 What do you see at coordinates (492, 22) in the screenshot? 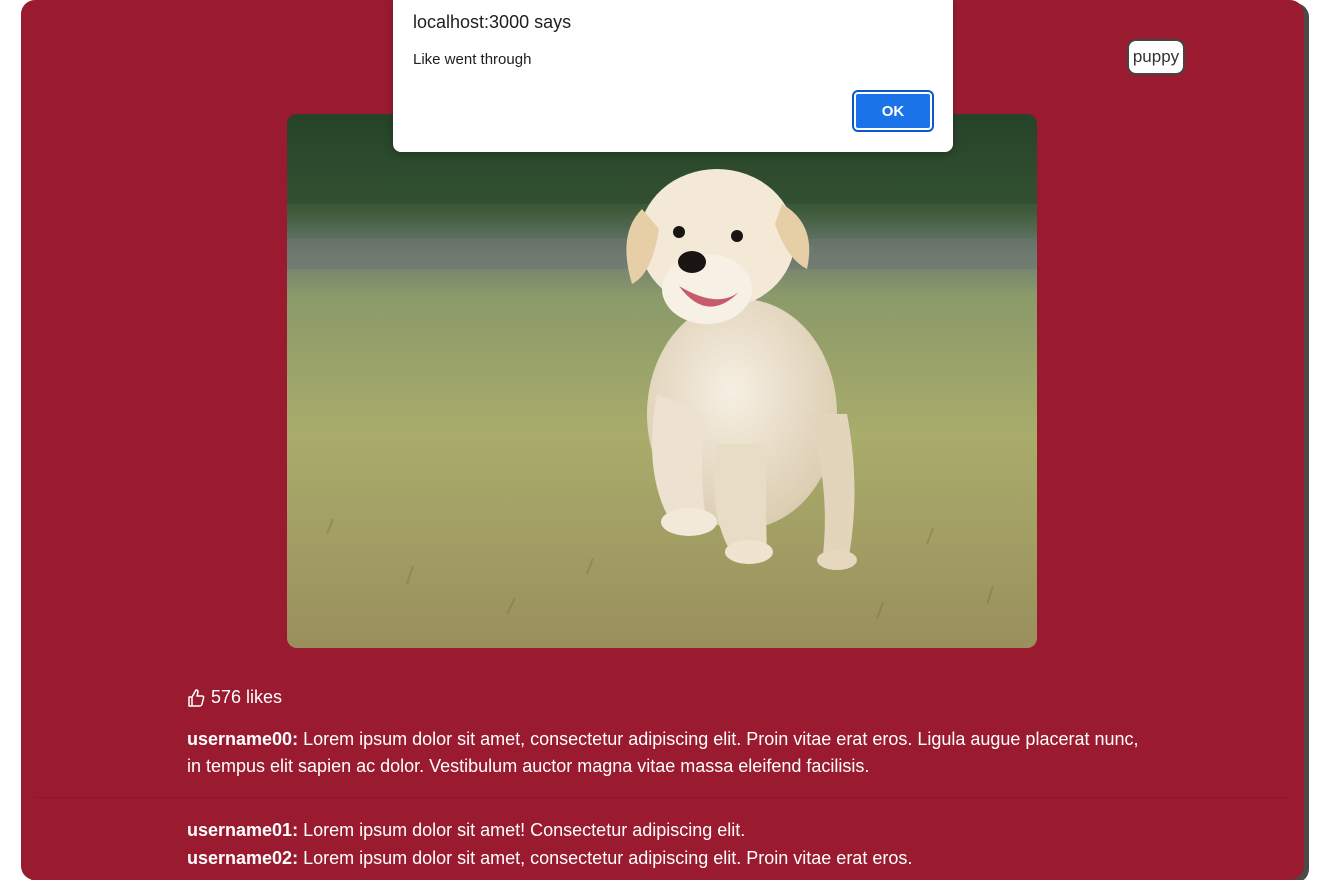
I see `dialog-title: localhost:3000 says` at bounding box center [492, 22].